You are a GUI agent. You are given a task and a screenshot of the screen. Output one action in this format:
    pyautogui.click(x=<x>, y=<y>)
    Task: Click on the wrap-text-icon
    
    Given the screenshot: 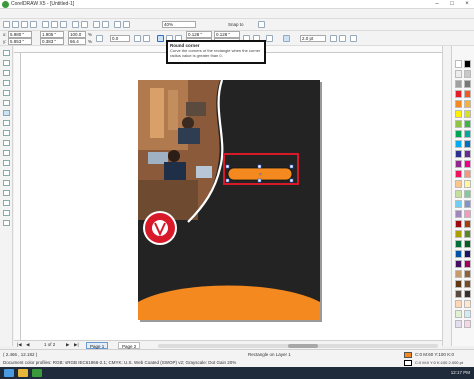 What is the action you would take?
    pyautogui.click(x=269, y=38)
    